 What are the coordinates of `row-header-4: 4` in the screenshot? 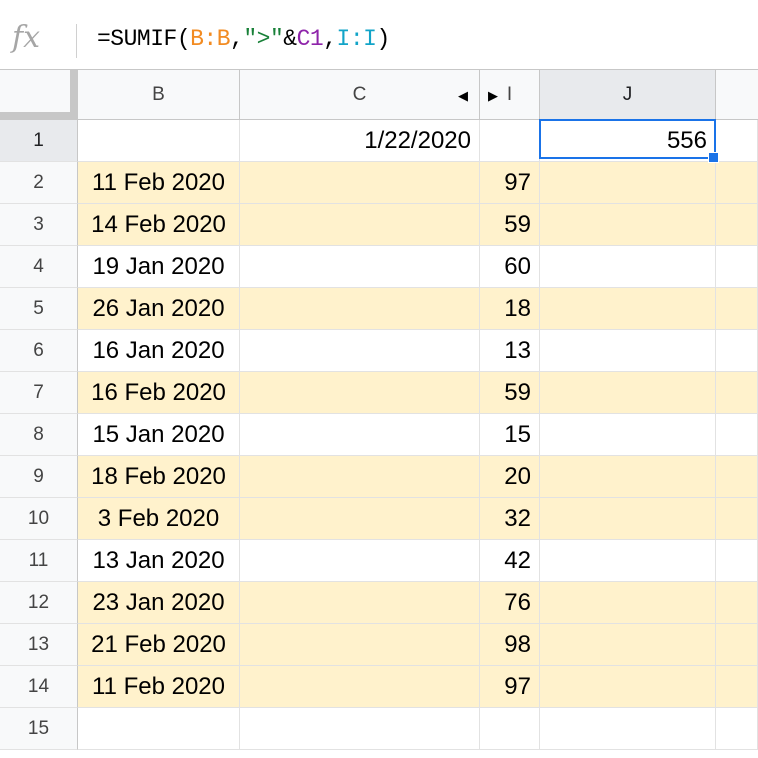 It's located at (39, 267).